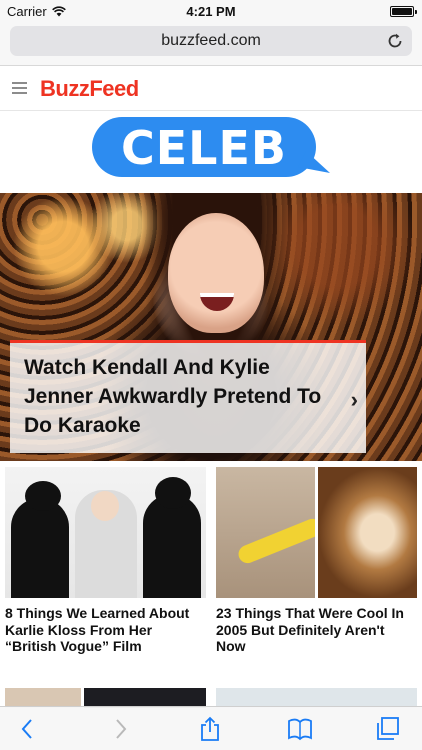  I want to click on chevron-right-icon: ›, so click(354, 399).